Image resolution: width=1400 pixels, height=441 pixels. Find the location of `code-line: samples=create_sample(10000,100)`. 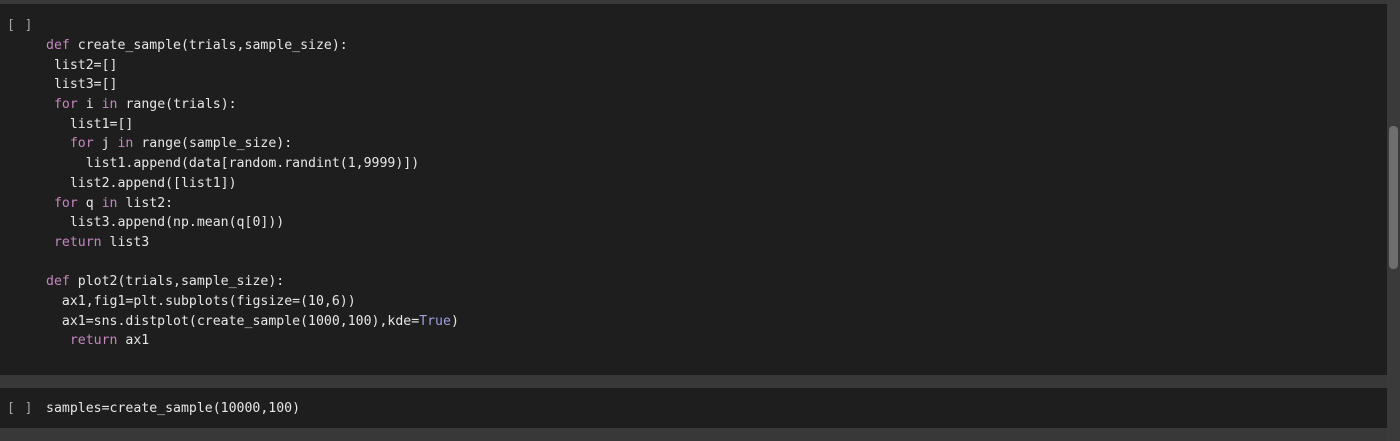

code-line: samples=create_sample(10000,100) is located at coordinates (173, 409).